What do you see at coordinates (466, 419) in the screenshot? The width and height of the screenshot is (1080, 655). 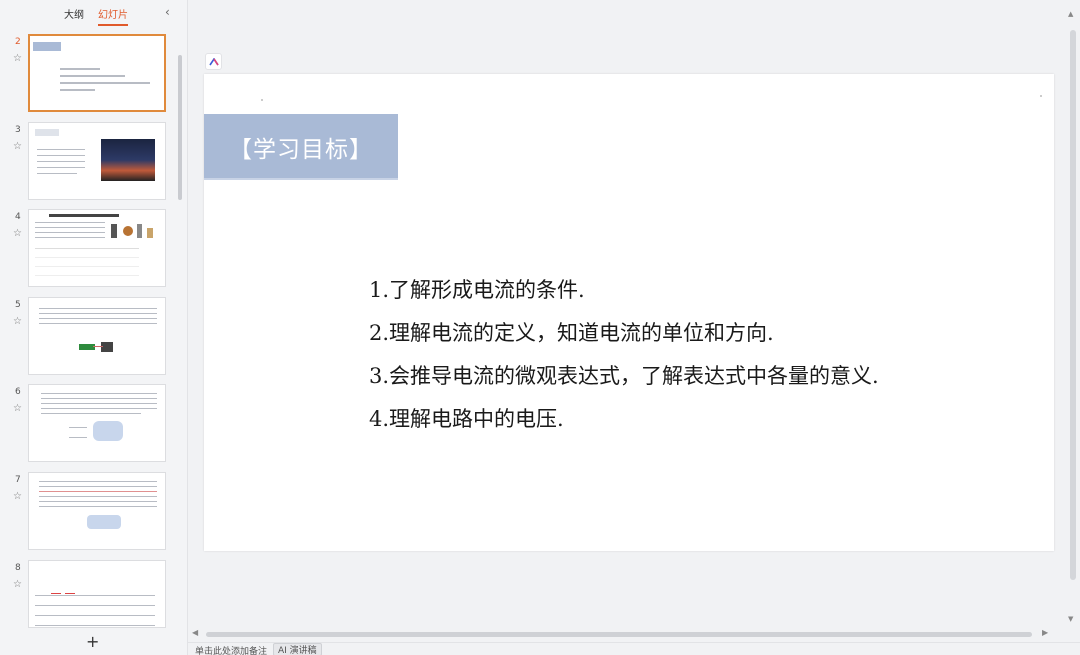 I see `objective-item: 4.理解电路中的电压.` at bounding box center [466, 419].